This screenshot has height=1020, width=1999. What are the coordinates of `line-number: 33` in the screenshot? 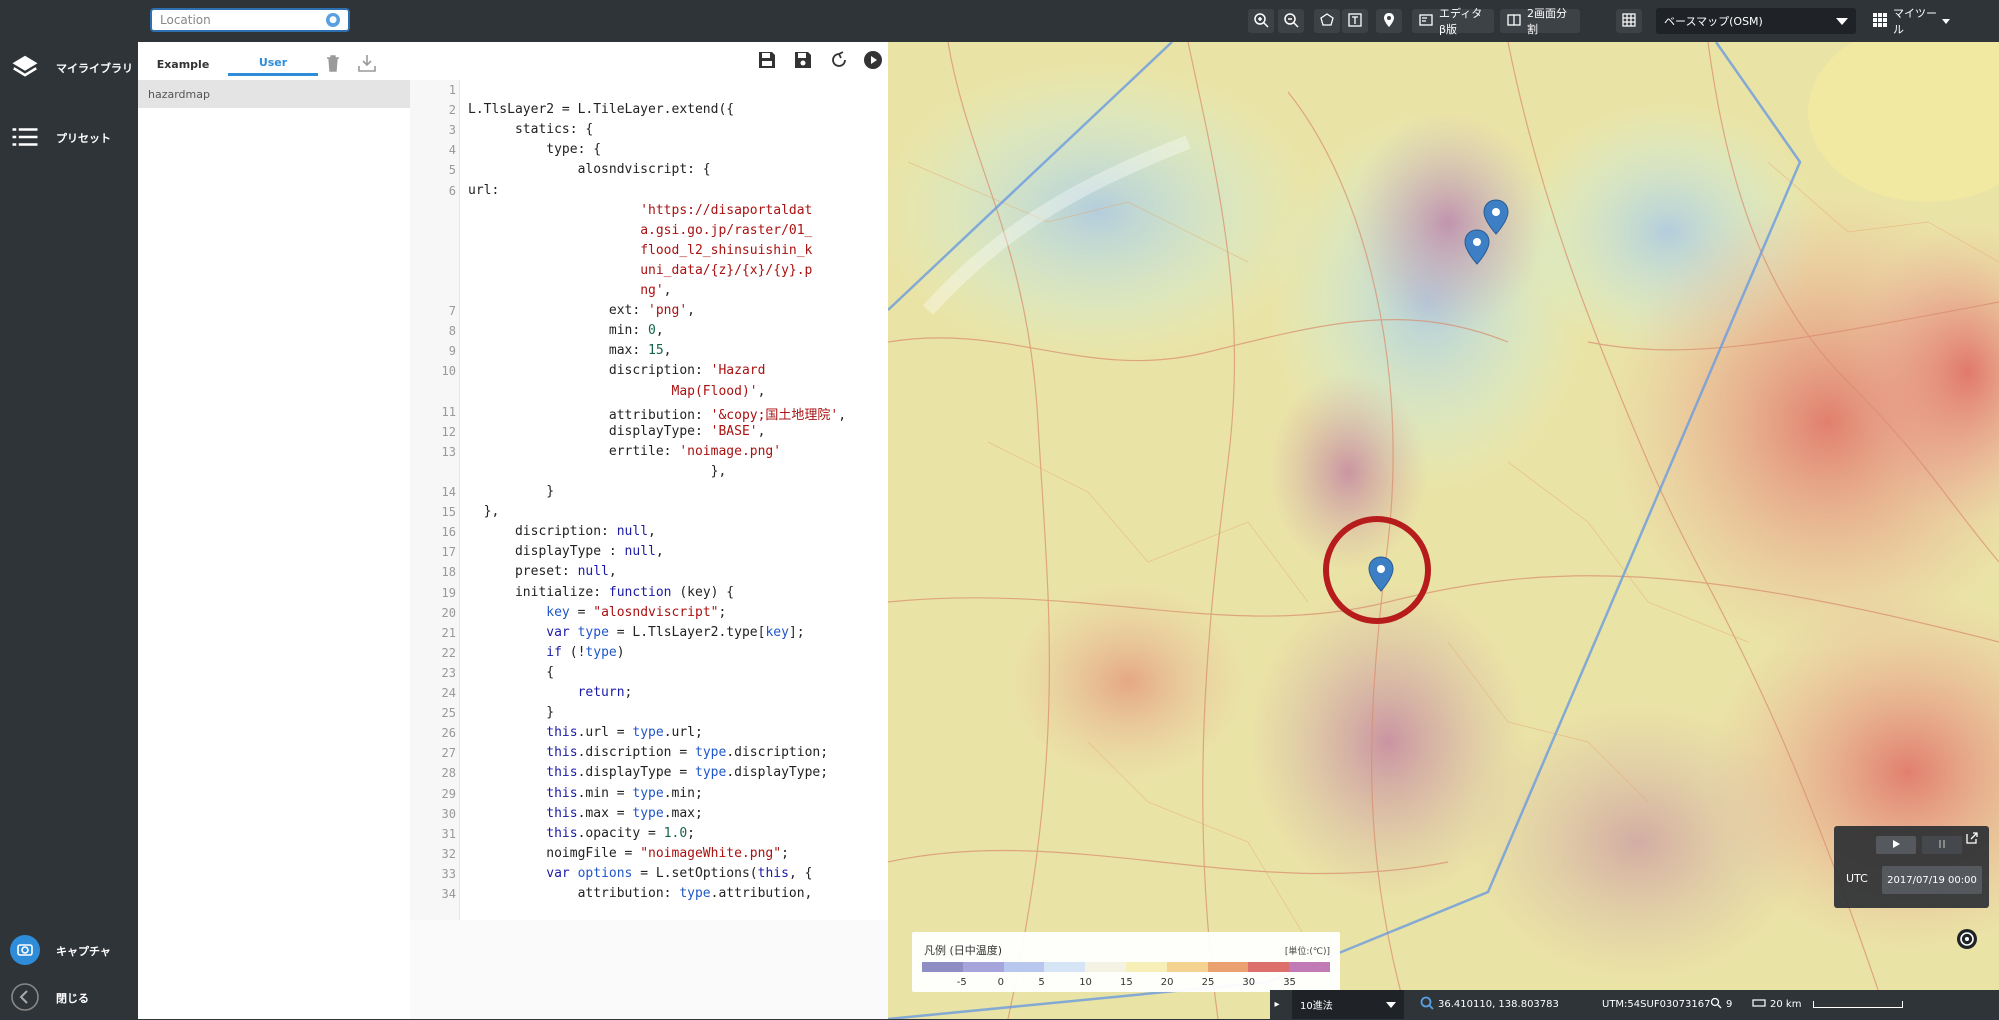 It's located at (448, 873).